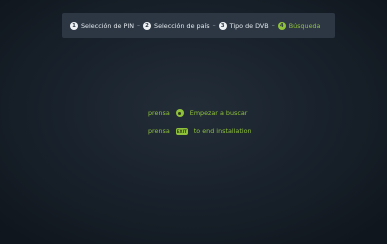  I want to click on start-search-prompt: prensa Empezar a buscar, so click(197, 113).